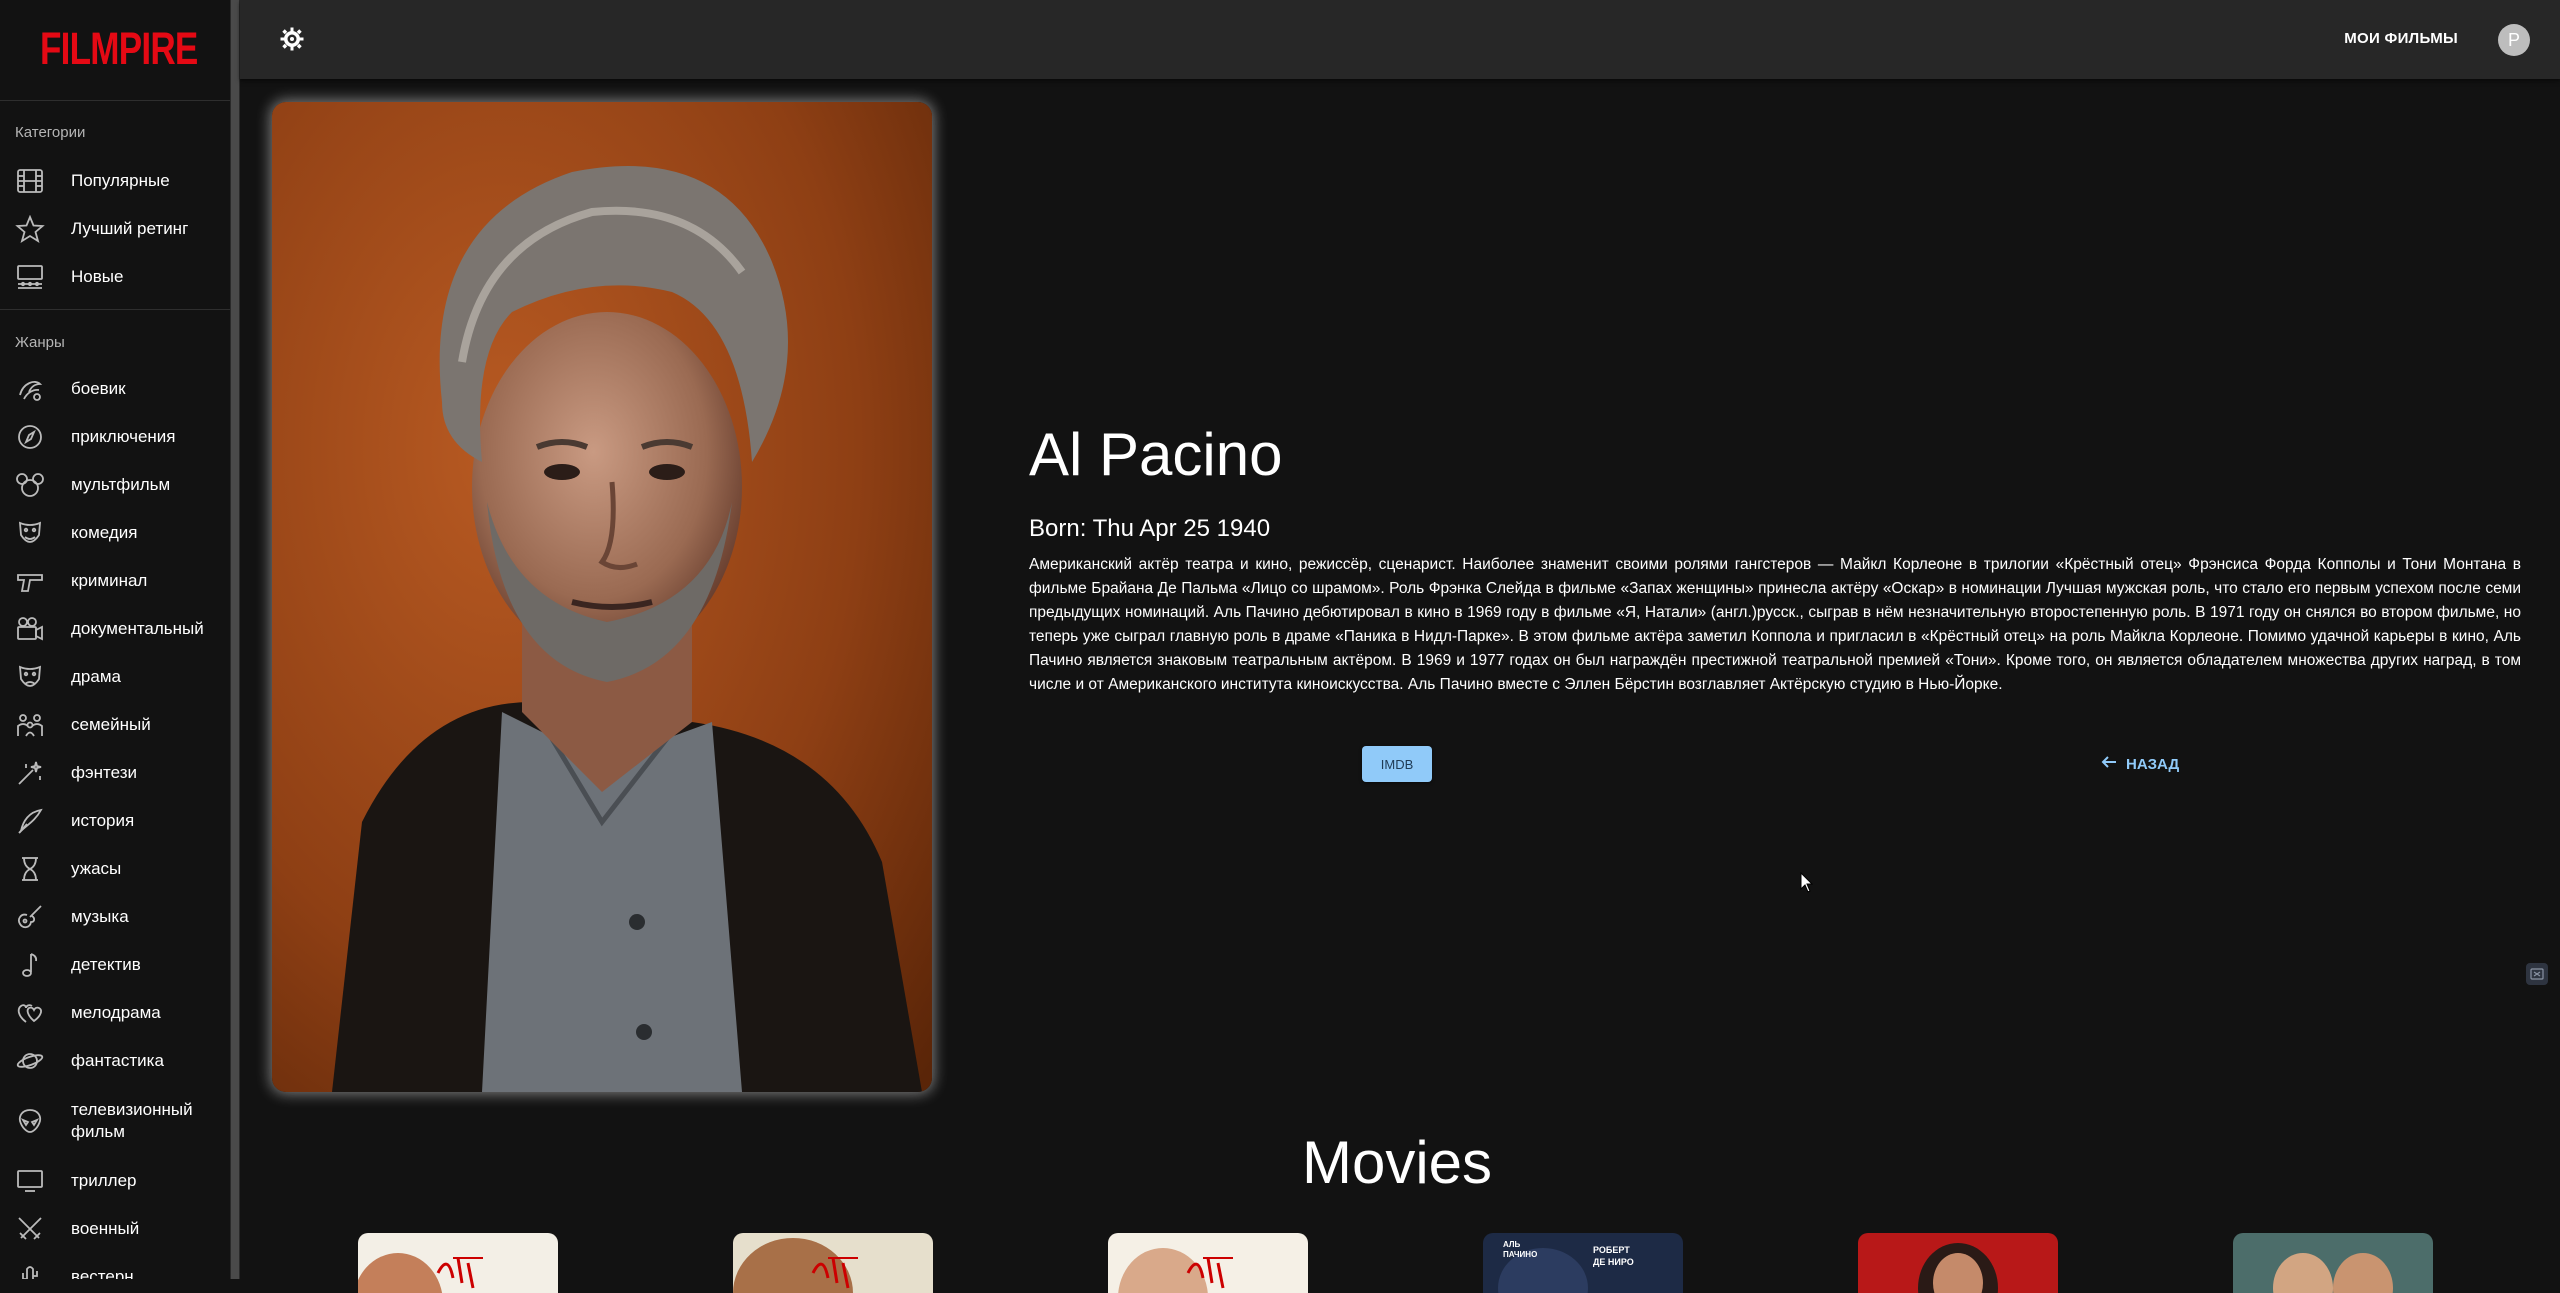  Describe the element at coordinates (50, 132) in the screenshot. I see `categories-heading: Категории` at that location.